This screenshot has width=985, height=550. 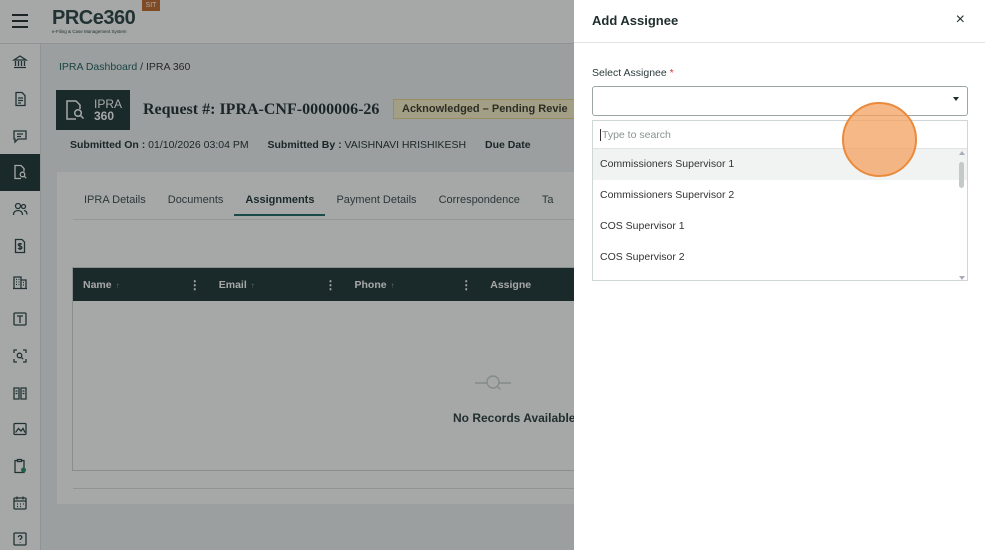 I want to click on panel-header: Add Assignee ×, so click(x=779, y=21).